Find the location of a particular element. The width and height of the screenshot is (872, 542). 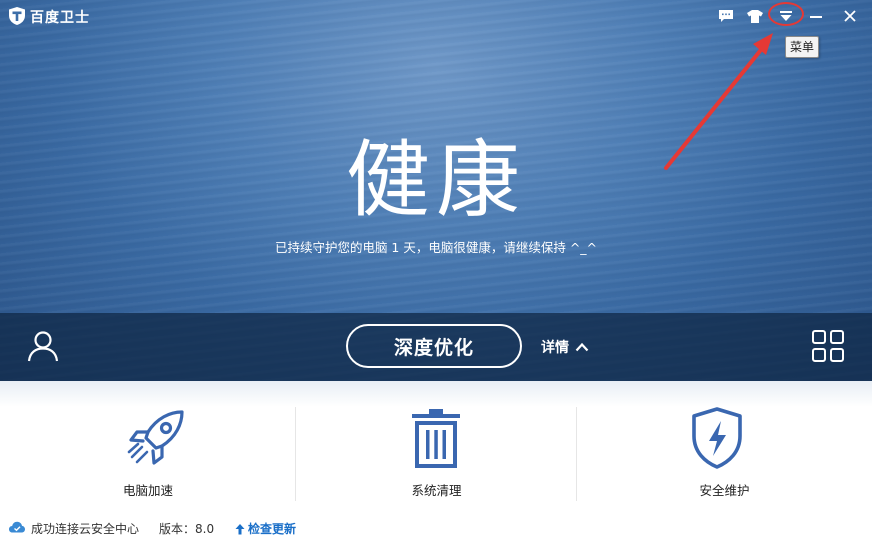

trash-icon is located at coordinates (436, 438).